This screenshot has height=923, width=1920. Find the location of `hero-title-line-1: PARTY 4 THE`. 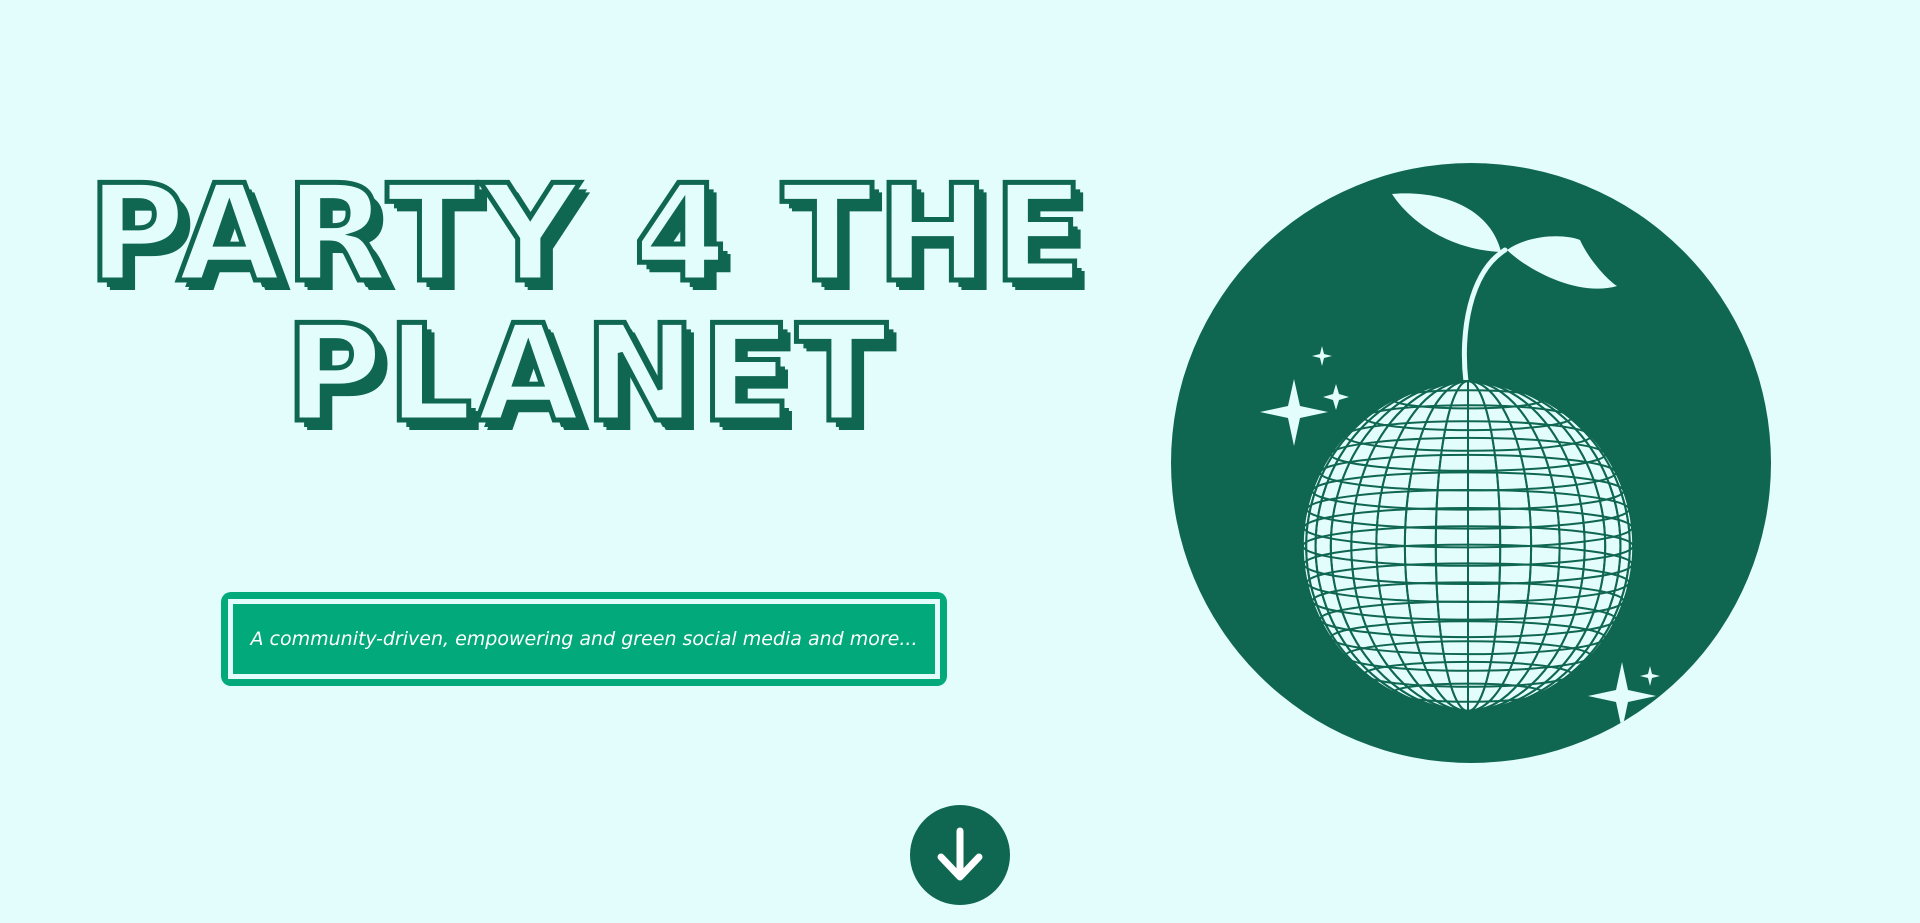

hero-title-line-1: PARTY 4 THE is located at coordinates (587, 234).